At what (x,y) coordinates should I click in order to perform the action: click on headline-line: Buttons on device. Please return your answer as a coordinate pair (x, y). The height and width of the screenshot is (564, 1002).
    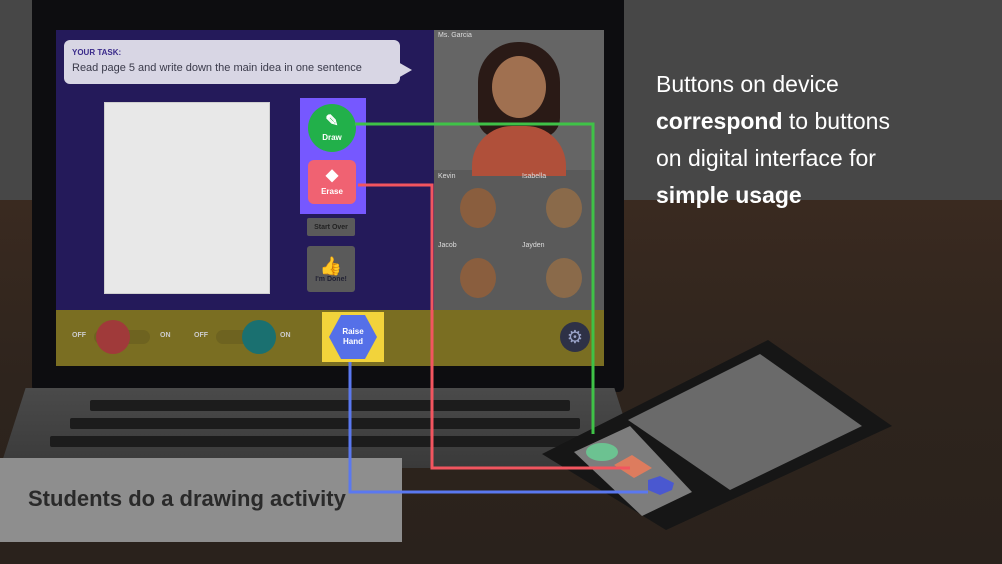
    Looking at the image, I should click on (747, 84).